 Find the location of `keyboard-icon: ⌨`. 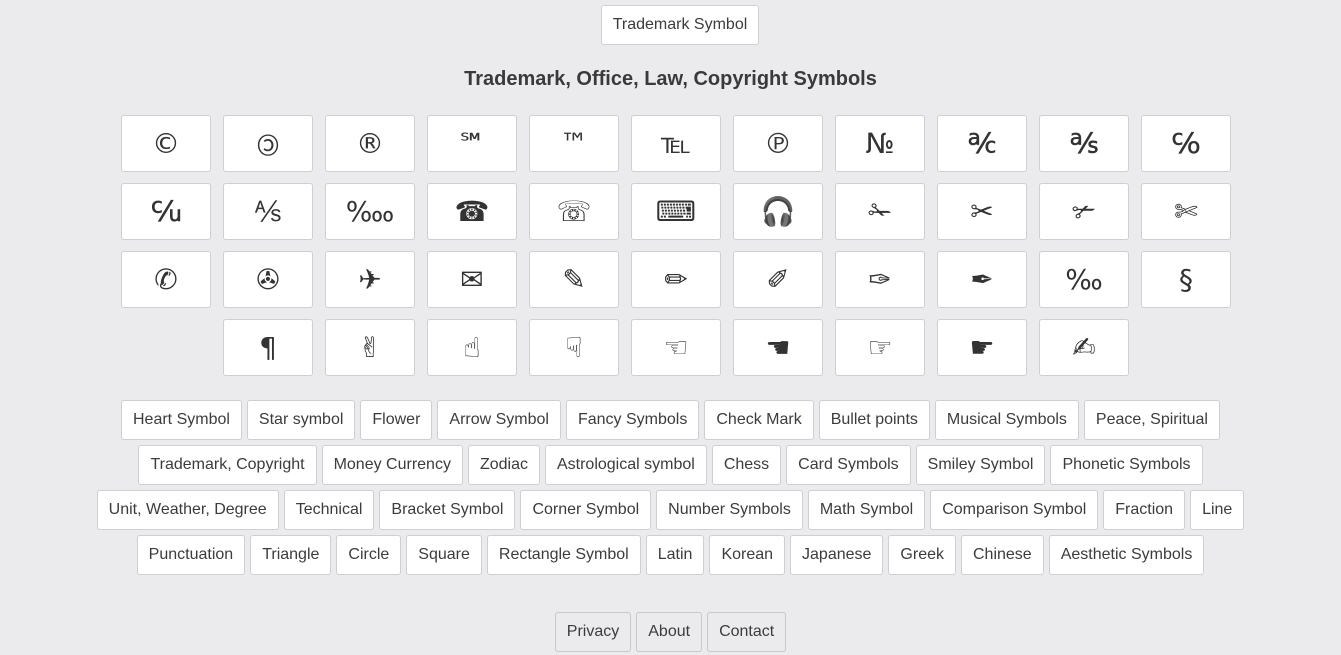

keyboard-icon: ⌨ is located at coordinates (676, 211).